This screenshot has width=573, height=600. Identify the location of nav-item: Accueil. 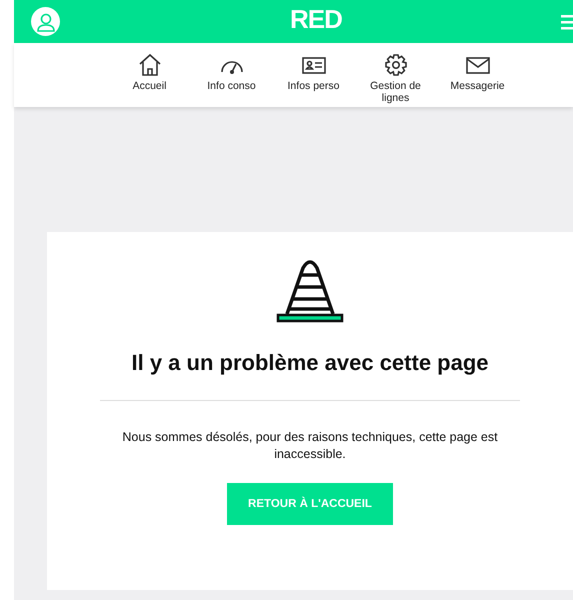
(149, 75).